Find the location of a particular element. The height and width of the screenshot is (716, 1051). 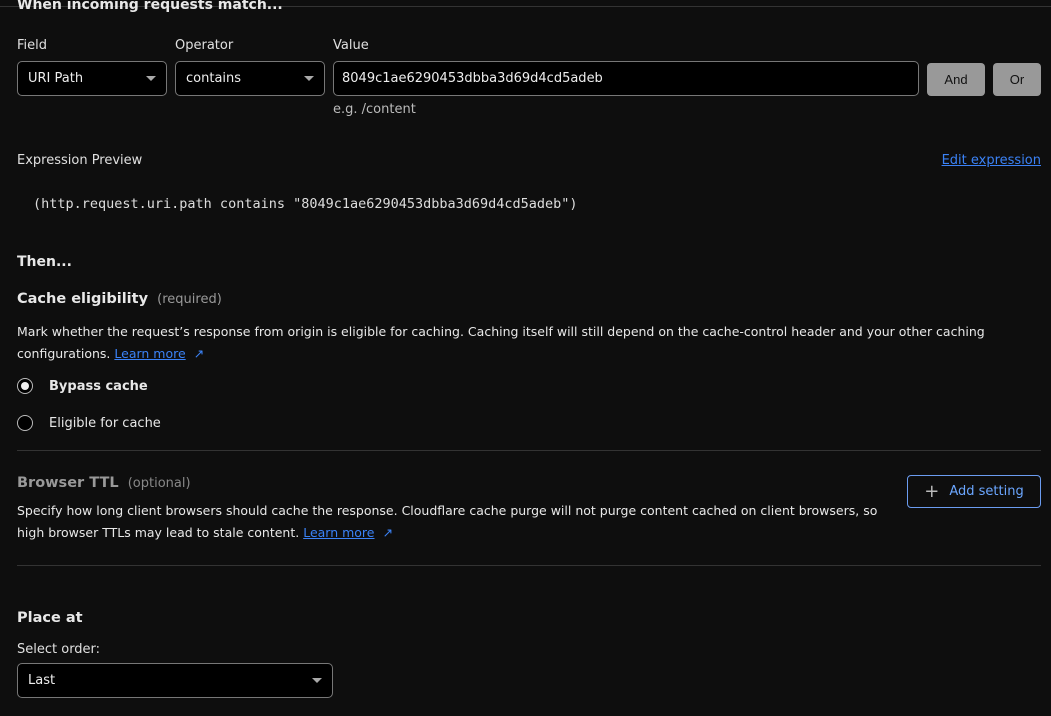

or-button: Or is located at coordinates (1017, 79).